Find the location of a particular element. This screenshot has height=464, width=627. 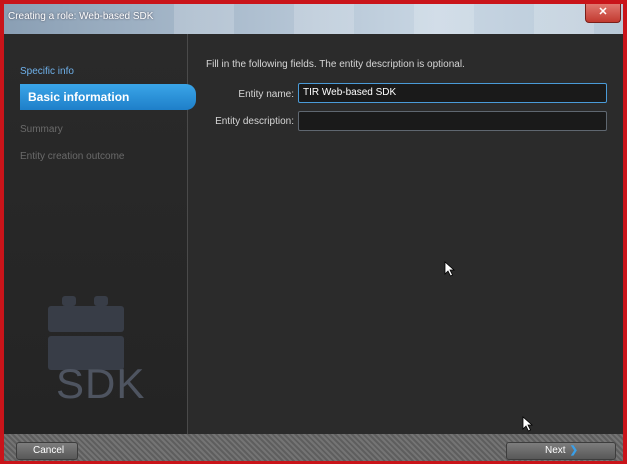

wizard-footer: Cancel Next ❯ is located at coordinates (313, 447).